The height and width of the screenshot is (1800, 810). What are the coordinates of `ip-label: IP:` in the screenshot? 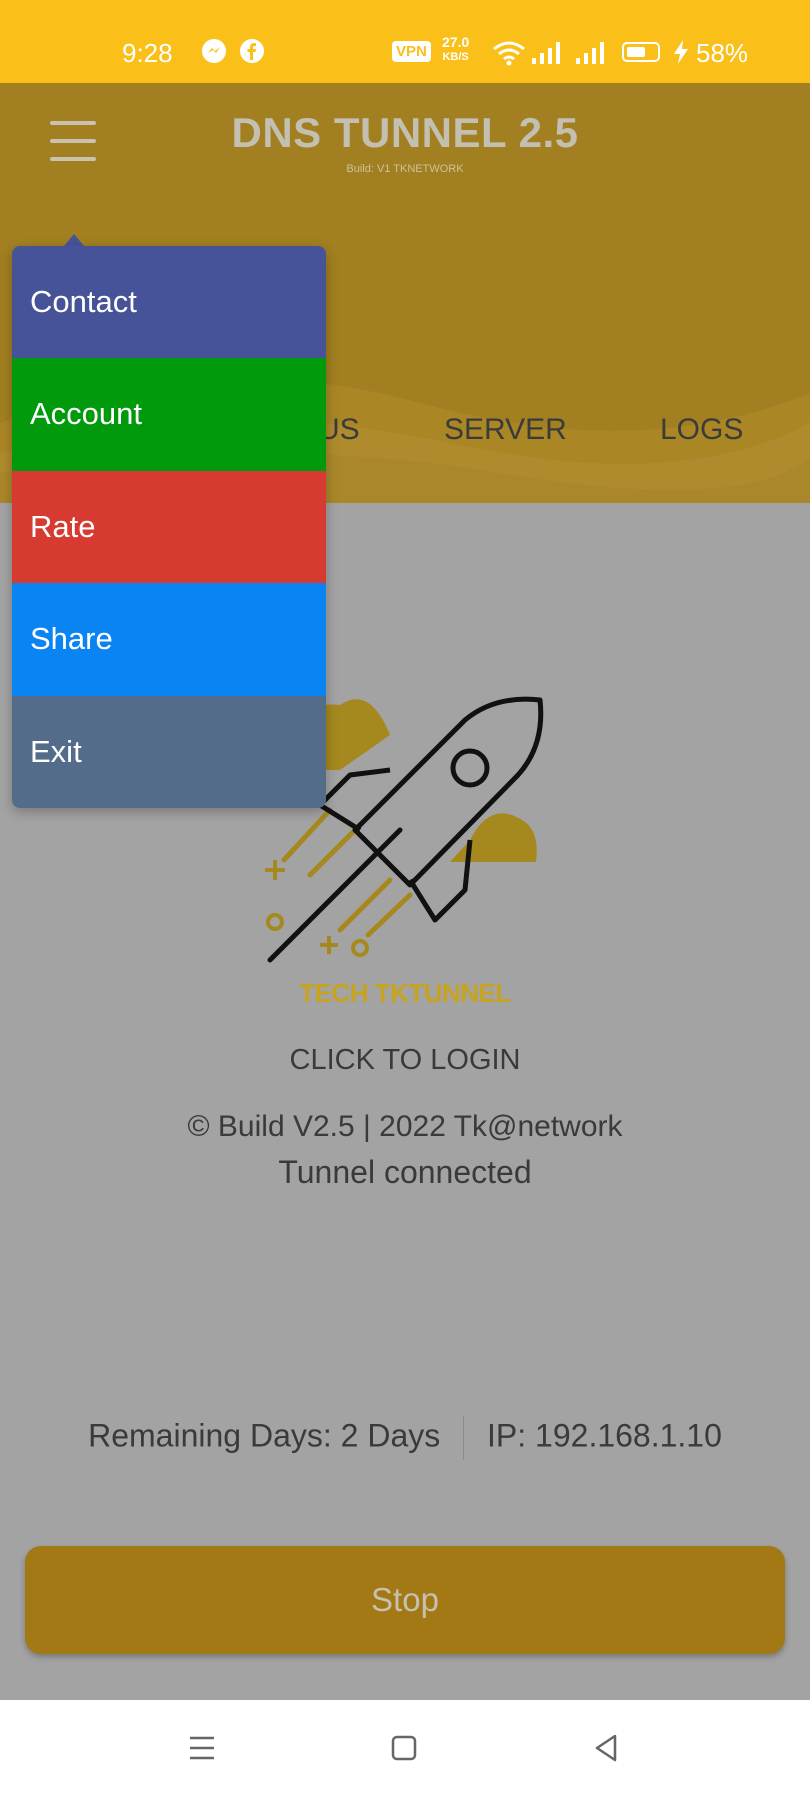 It's located at (507, 1435).